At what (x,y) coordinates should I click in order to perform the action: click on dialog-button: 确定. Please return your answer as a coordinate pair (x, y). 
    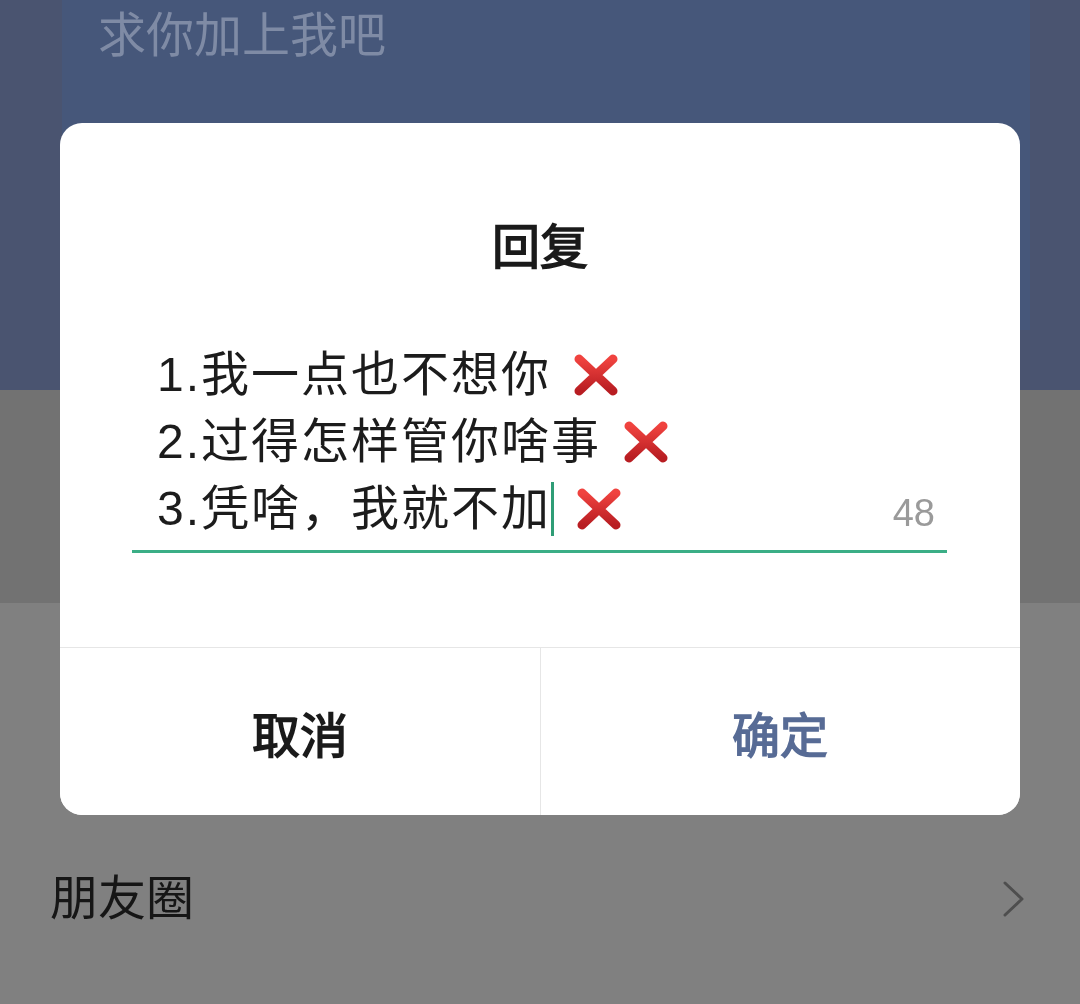
    Looking at the image, I should click on (779, 731).